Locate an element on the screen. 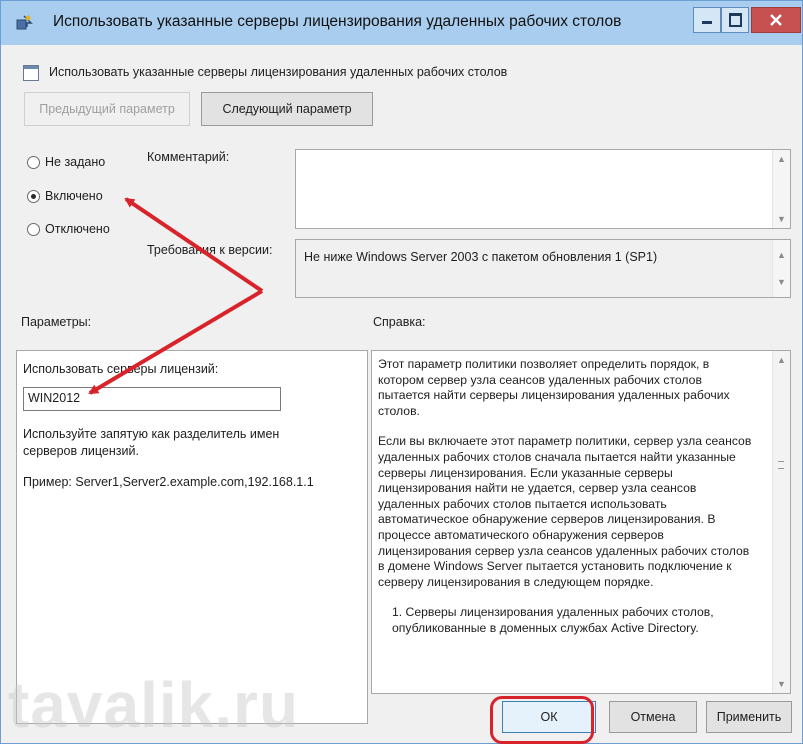 This screenshot has height=744, width=803. arrow-to-enabled is located at coordinates (194, 245).